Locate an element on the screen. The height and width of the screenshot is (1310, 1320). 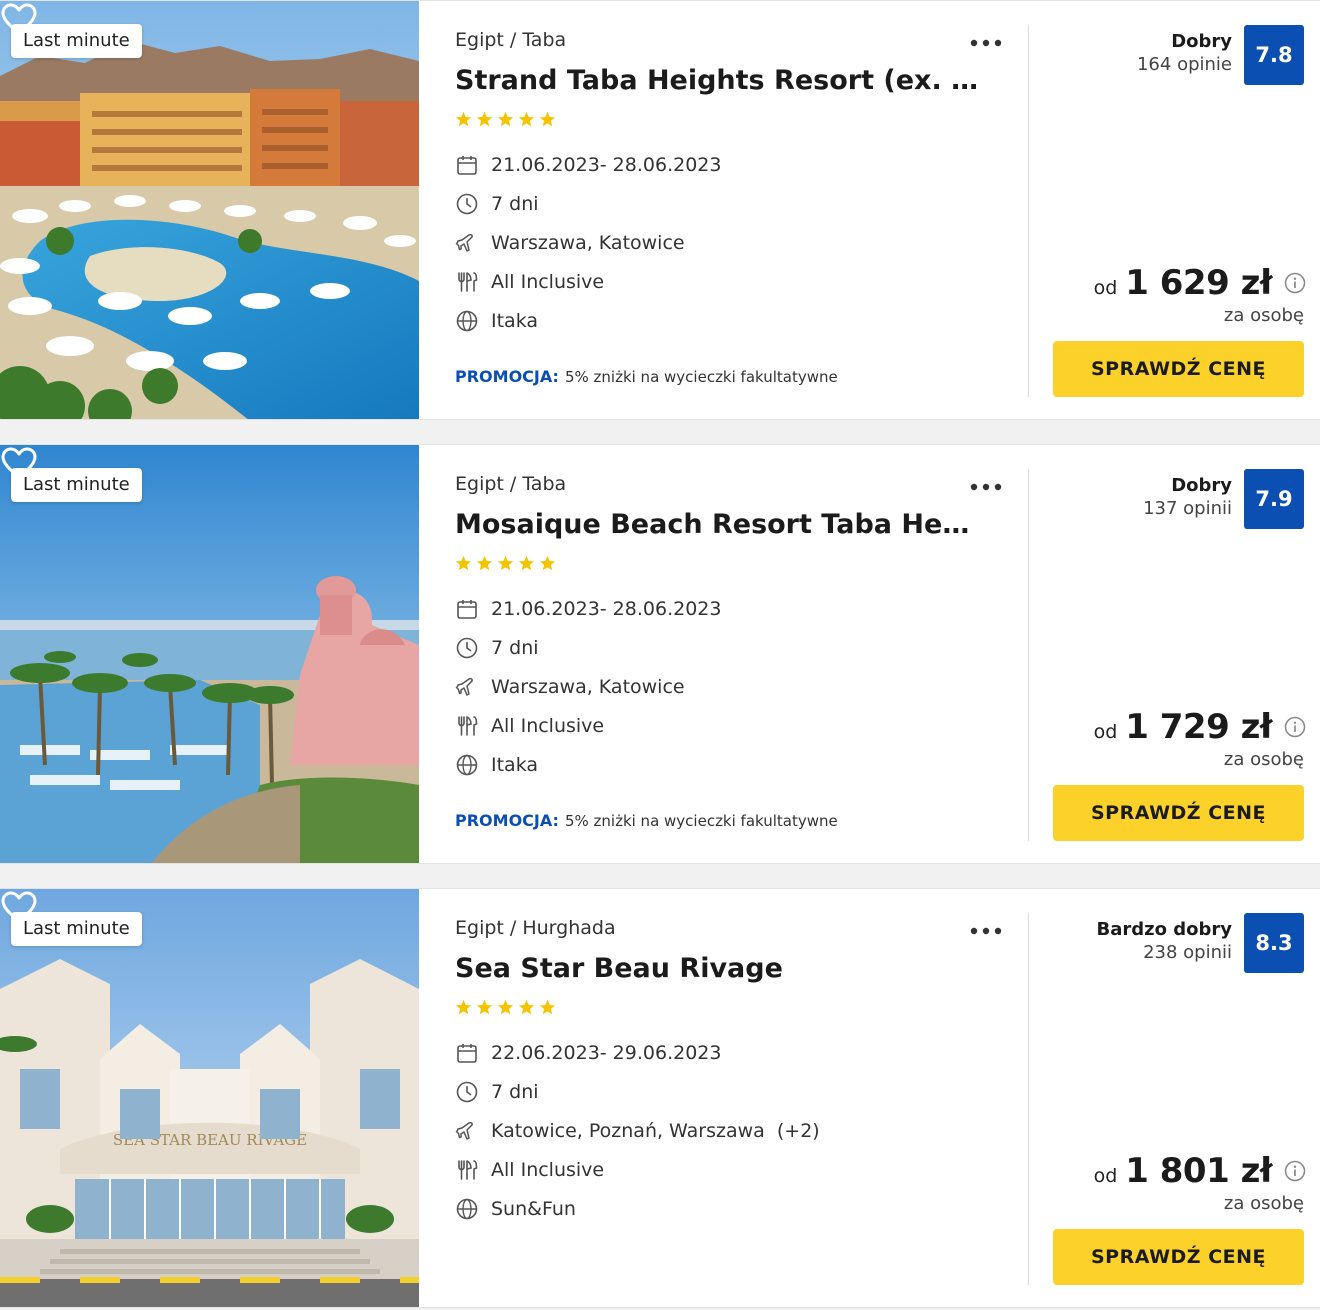
price-amount: 1 801 zł is located at coordinates (1198, 1171).